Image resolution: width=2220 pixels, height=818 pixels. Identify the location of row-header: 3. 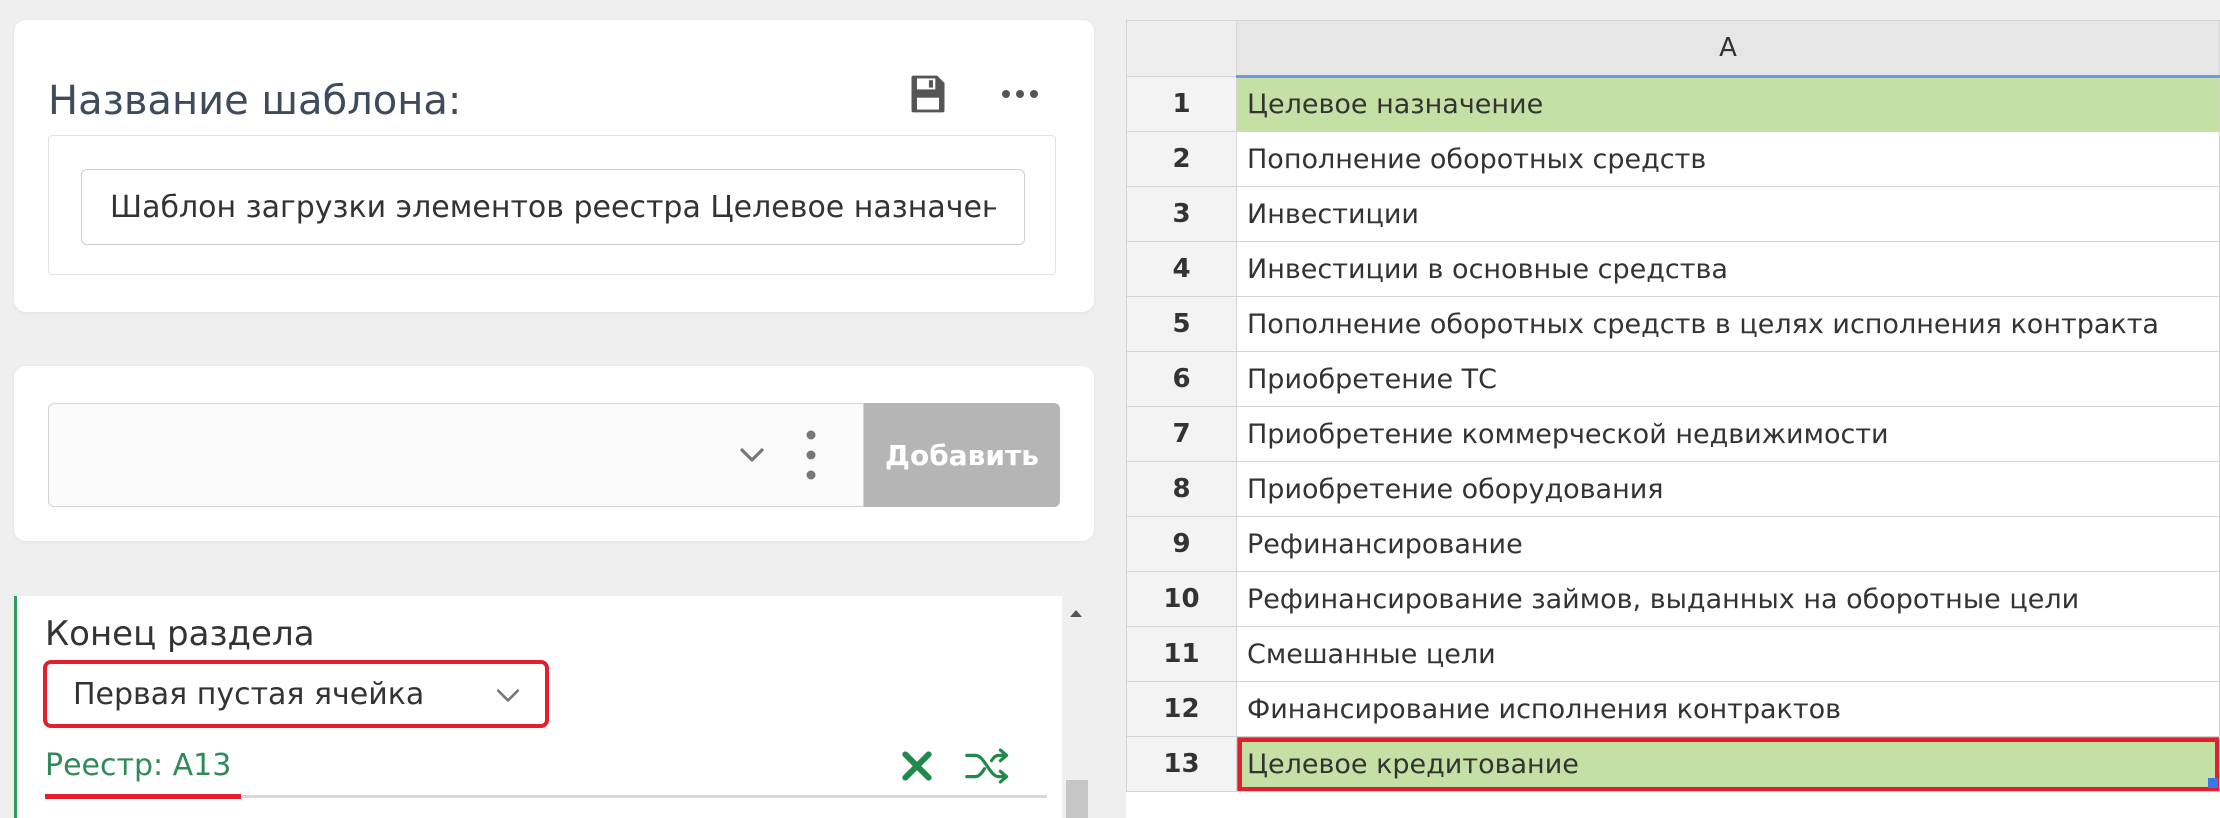
(1181, 214).